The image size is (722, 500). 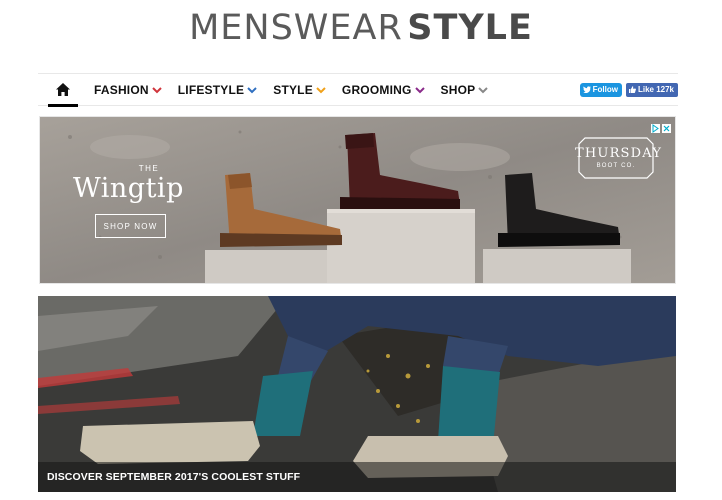 I want to click on nav-item-fashion: FASHION, so click(x=128, y=89).